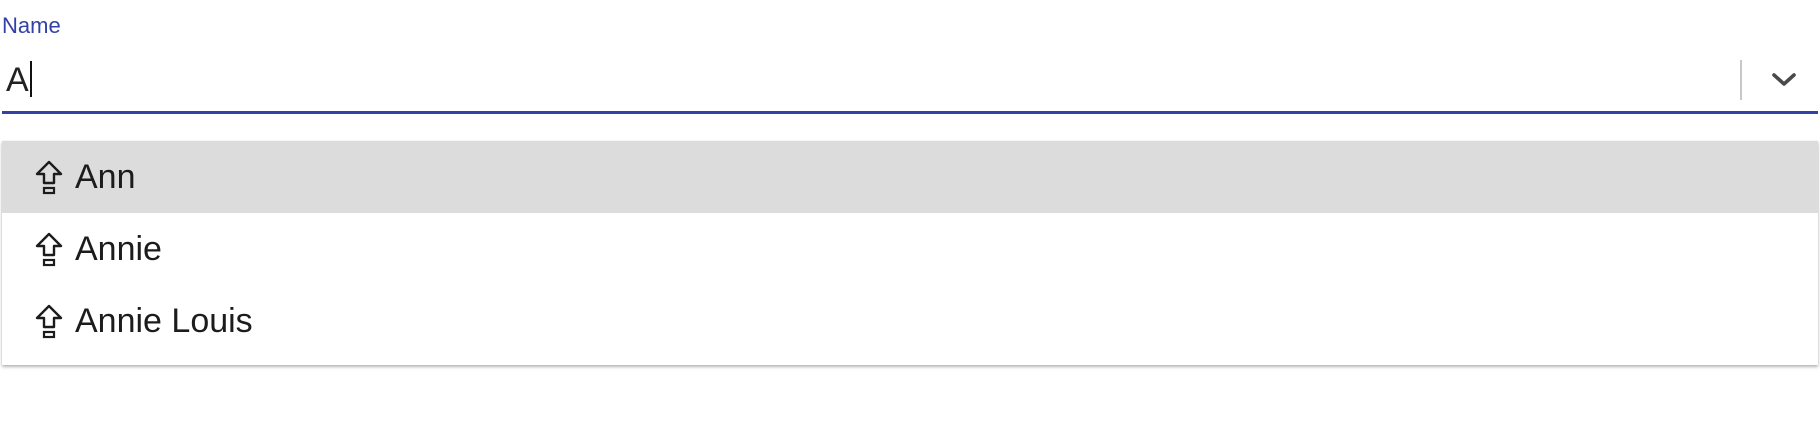  What do you see at coordinates (30, 79) in the screenshot?
I see `text-caret` at bounding box center [30, 79].